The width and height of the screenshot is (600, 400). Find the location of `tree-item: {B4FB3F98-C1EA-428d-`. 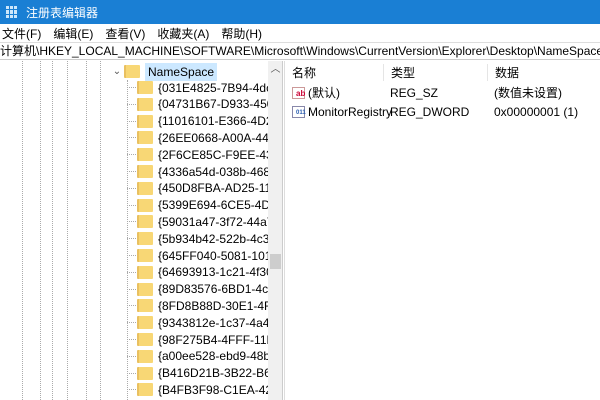

tree-item: {B4FB3F98-C1EA-428d- is located at coordinates (197, 389).